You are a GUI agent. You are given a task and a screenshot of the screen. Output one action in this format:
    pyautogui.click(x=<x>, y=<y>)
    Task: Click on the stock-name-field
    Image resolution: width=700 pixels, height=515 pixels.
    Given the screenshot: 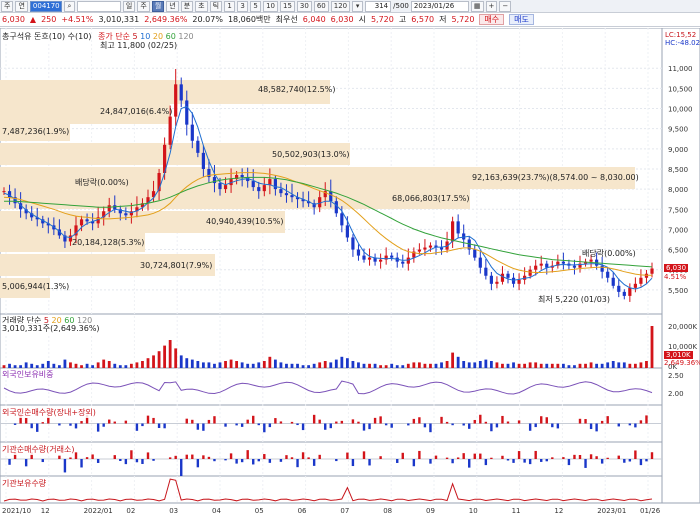 What is the action you would take?
    pyautogui.click(x=98, y=6)
    